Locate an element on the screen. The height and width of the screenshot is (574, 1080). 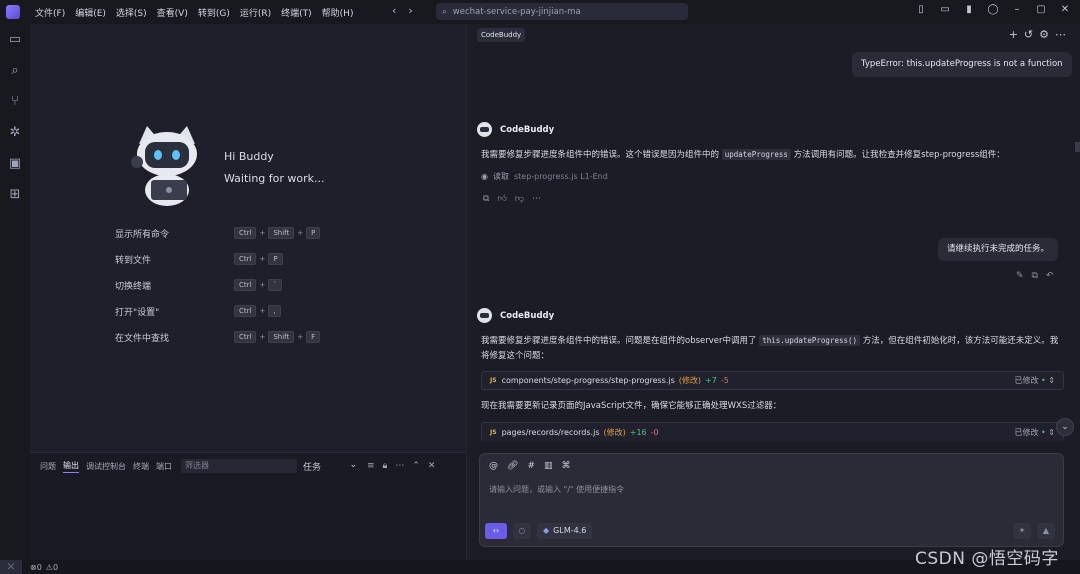
model-name: GLM-4.6 is located at coordinates (570, 530).